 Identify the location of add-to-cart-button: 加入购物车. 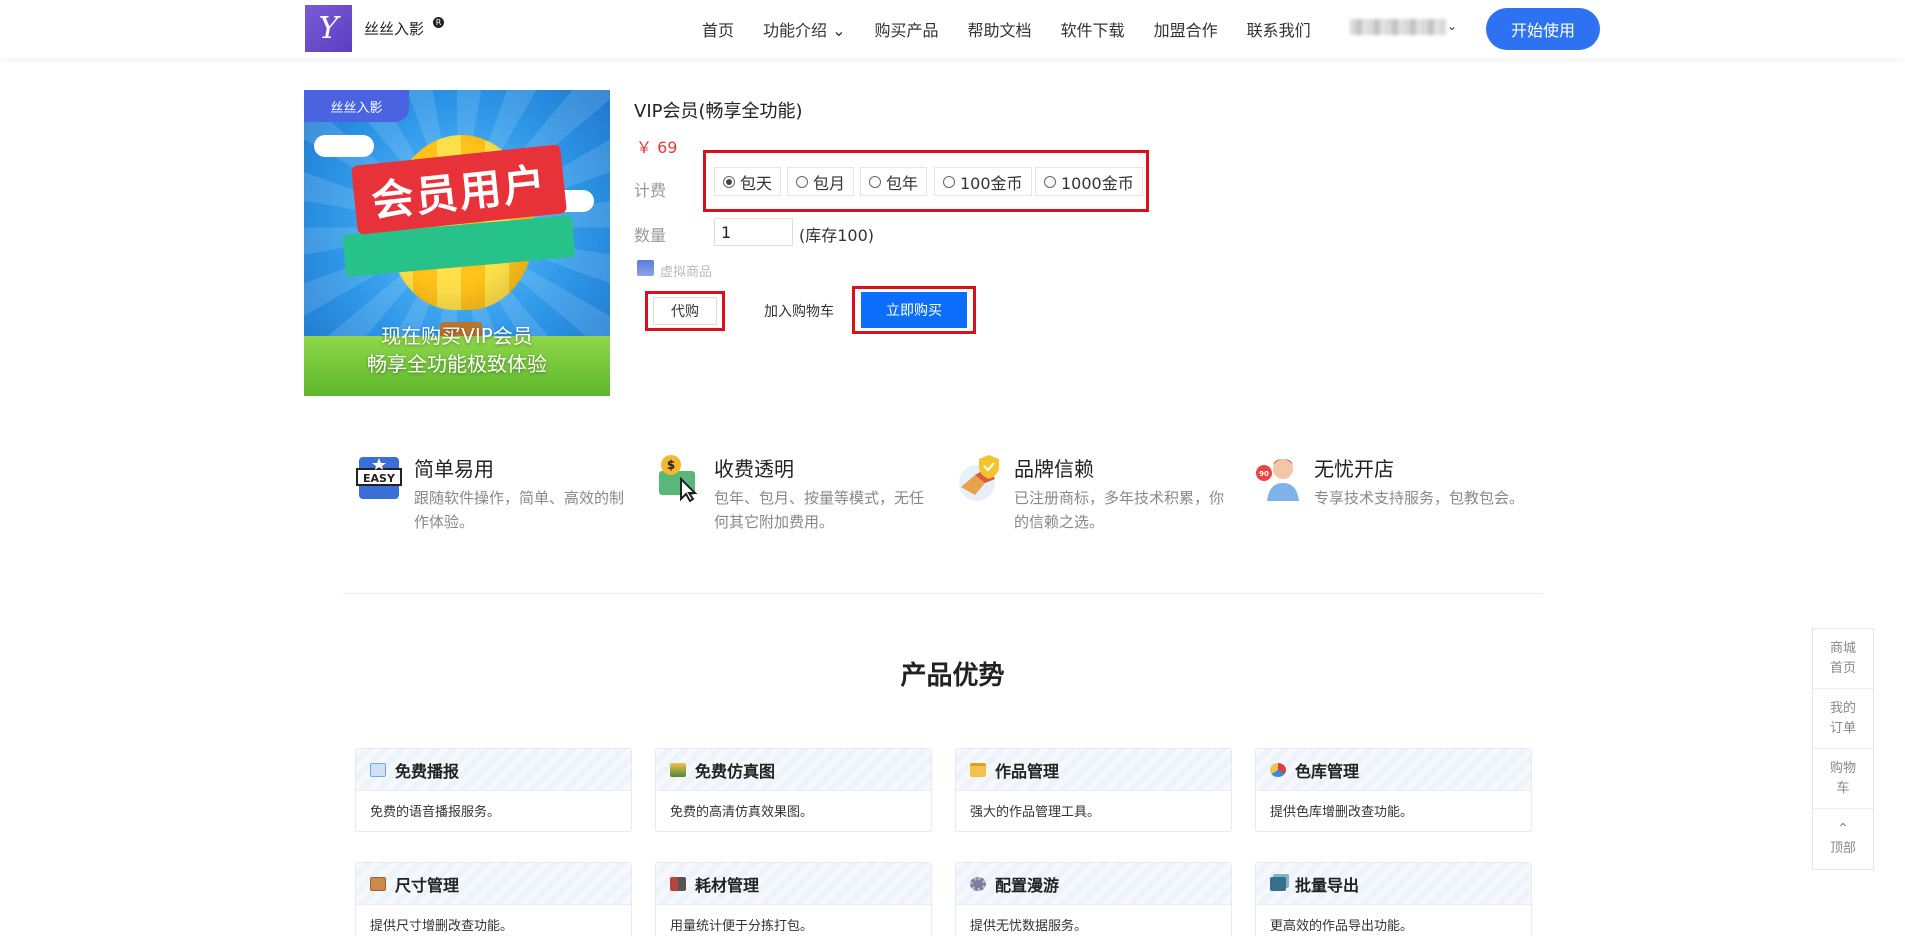
(799, 311).